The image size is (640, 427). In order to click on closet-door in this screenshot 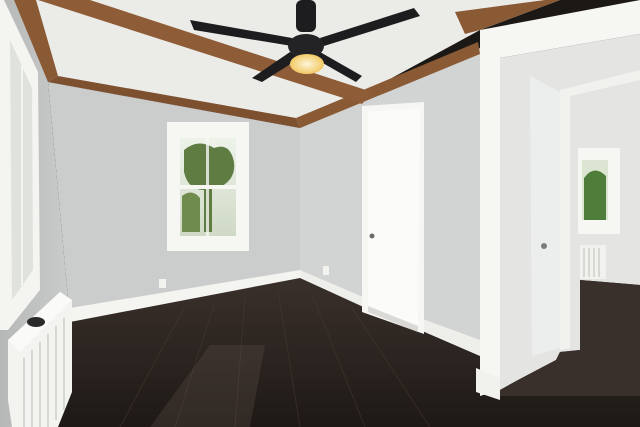, I will do `click(393, 218)`.